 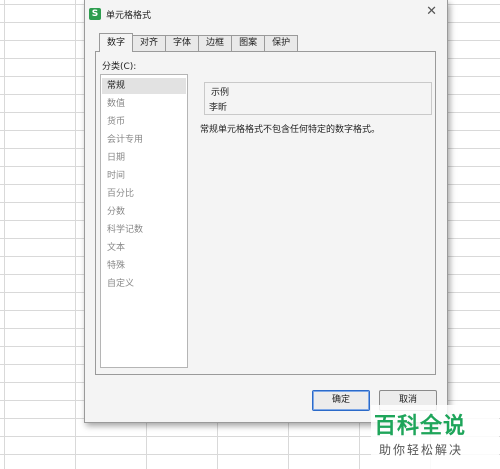 What do you see at coordinates (421, 450) in the screenshot?
I see `watermark-subtitle: 助你轻松解决` at bounding box center [421, 450].